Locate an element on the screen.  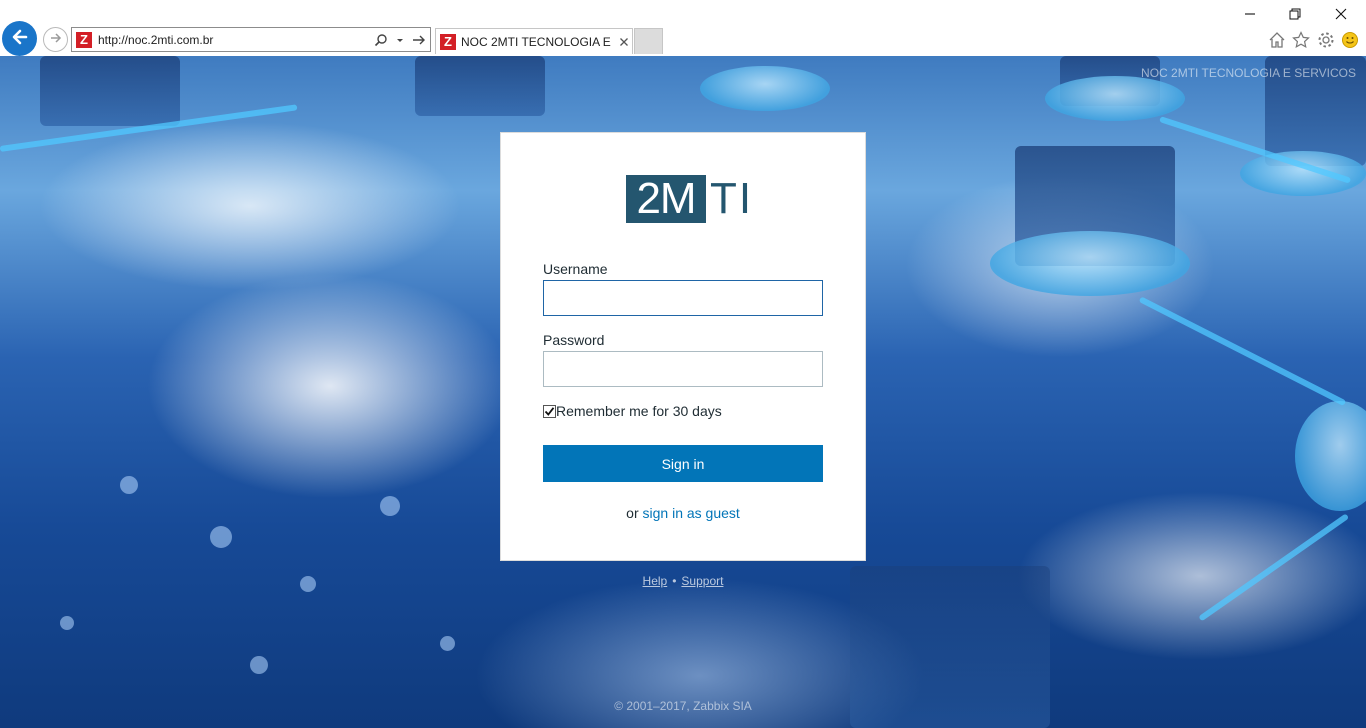
search-icon is located at coordinates (381, 40).